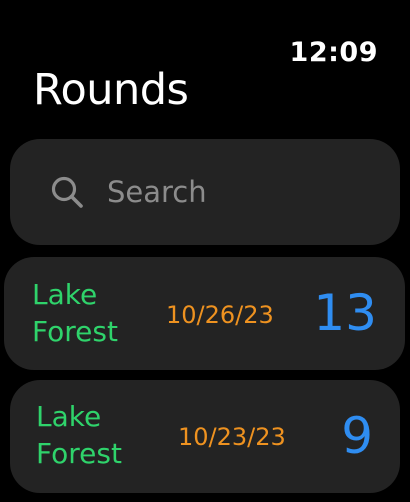 Image resolution: width=410 pixels, height=502 pixels. What do you see at coordinates (111, 90) in the screenshot?
I see `page-title: Rounds` at bounding box center [111, 90].